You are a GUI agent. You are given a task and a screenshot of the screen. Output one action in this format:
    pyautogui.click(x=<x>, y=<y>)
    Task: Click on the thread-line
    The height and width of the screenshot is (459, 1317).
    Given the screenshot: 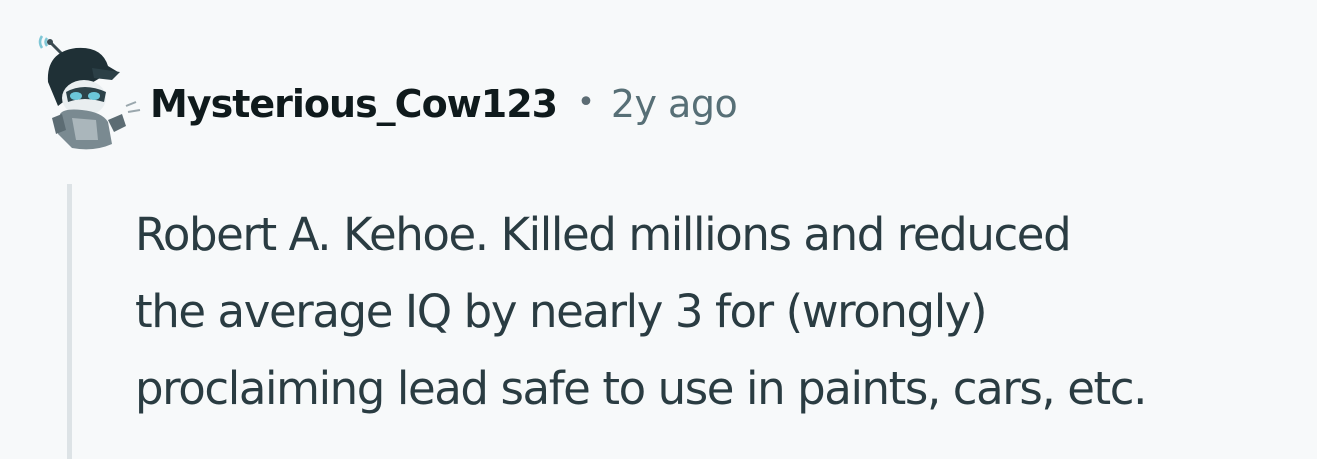 What is the action you would take?
    pyautogui.click(x=69, y=321)
    